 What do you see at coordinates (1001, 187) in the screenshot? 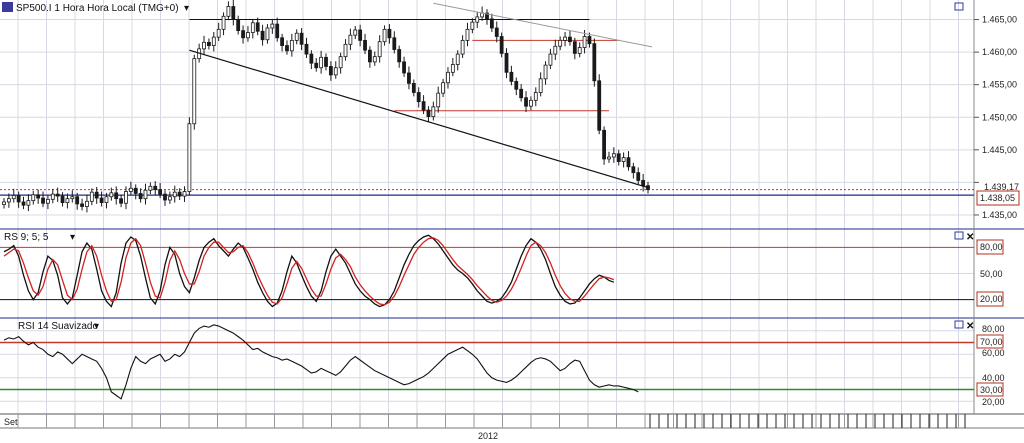
I see `hidden-price-label: 1.439,17` at bounding box center [1001, 187].